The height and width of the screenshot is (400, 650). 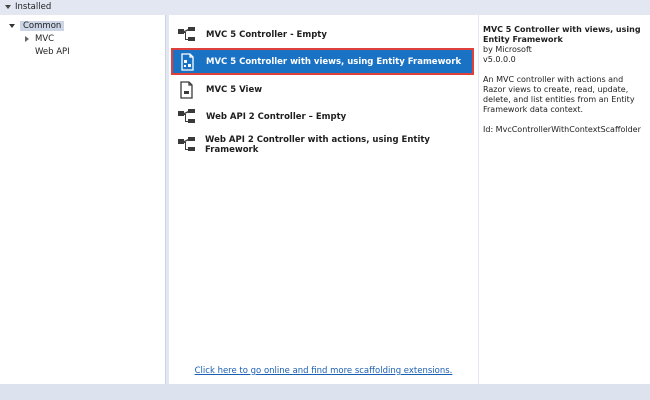 I want to click on tree-item-label: Web API, so click(x=52, y=52).